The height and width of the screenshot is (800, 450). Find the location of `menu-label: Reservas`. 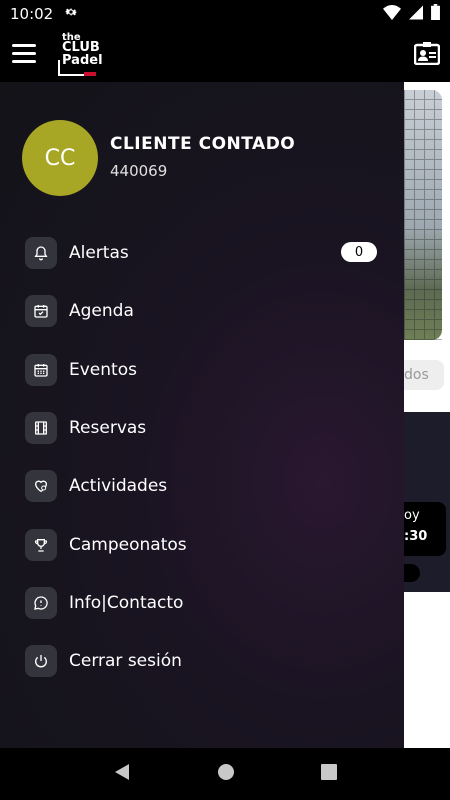

menu-label: Reservas is located at coordinates (108, 428).